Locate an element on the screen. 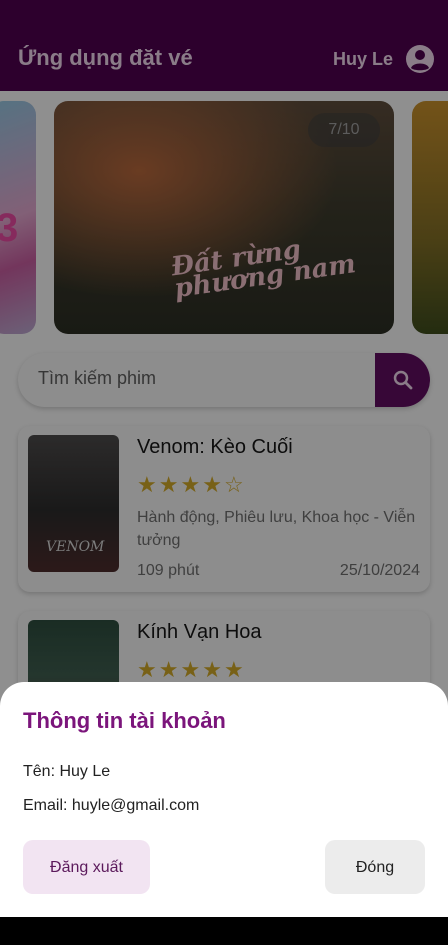 This screenshot has width=448, height=945. system-nav-bar is located at coordinates (224, 931).